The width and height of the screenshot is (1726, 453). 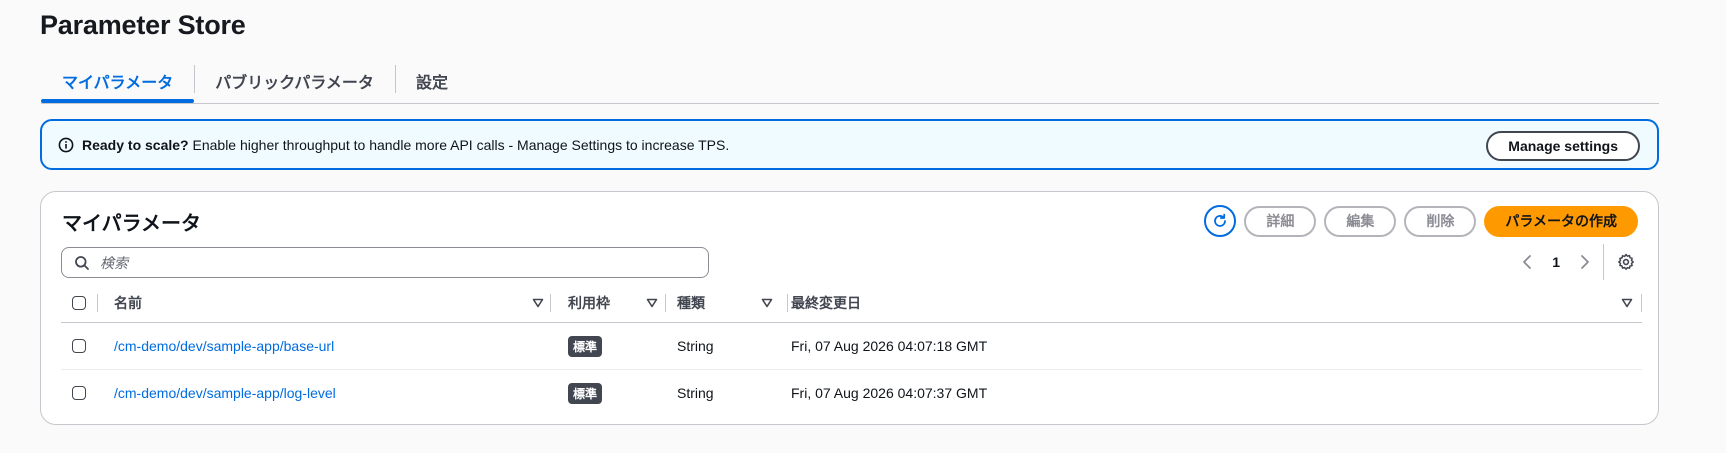 What do you see at coordinates (1216, 303) in the screenshot?
I see `column-header-last-modified: 最終変更日` at bounding box center [1216, 303].